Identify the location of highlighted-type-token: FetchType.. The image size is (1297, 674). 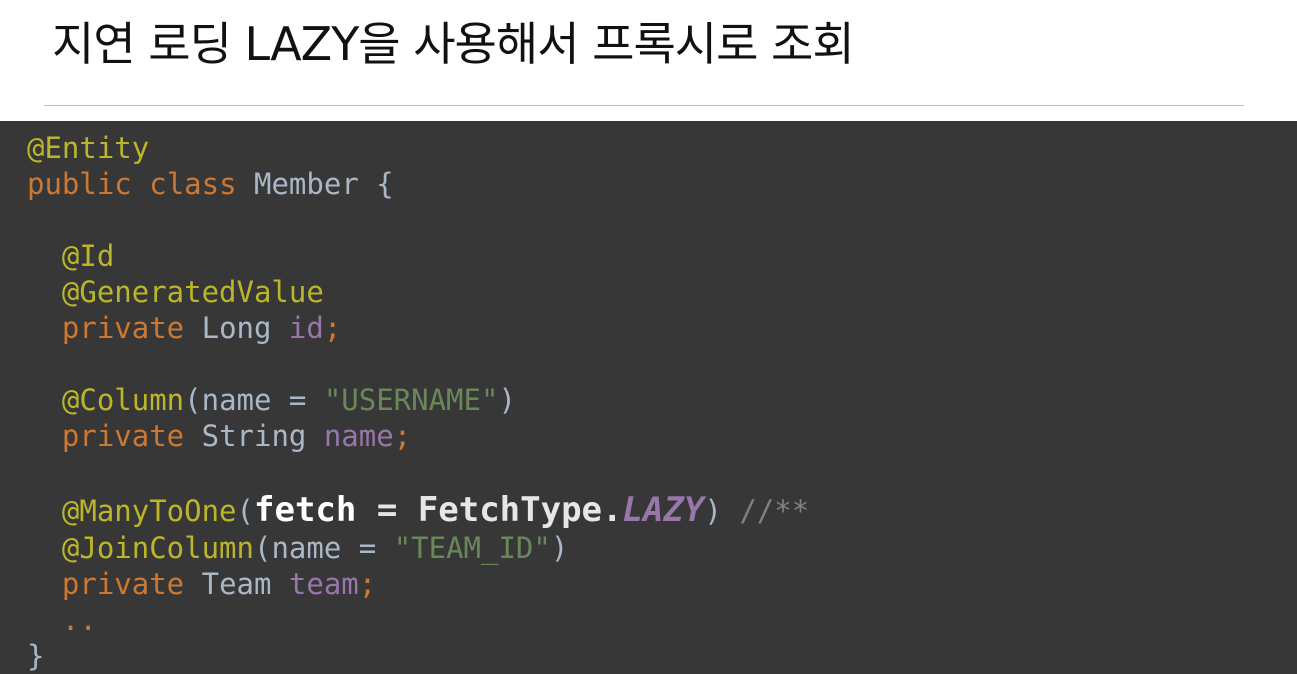
(520, 510).